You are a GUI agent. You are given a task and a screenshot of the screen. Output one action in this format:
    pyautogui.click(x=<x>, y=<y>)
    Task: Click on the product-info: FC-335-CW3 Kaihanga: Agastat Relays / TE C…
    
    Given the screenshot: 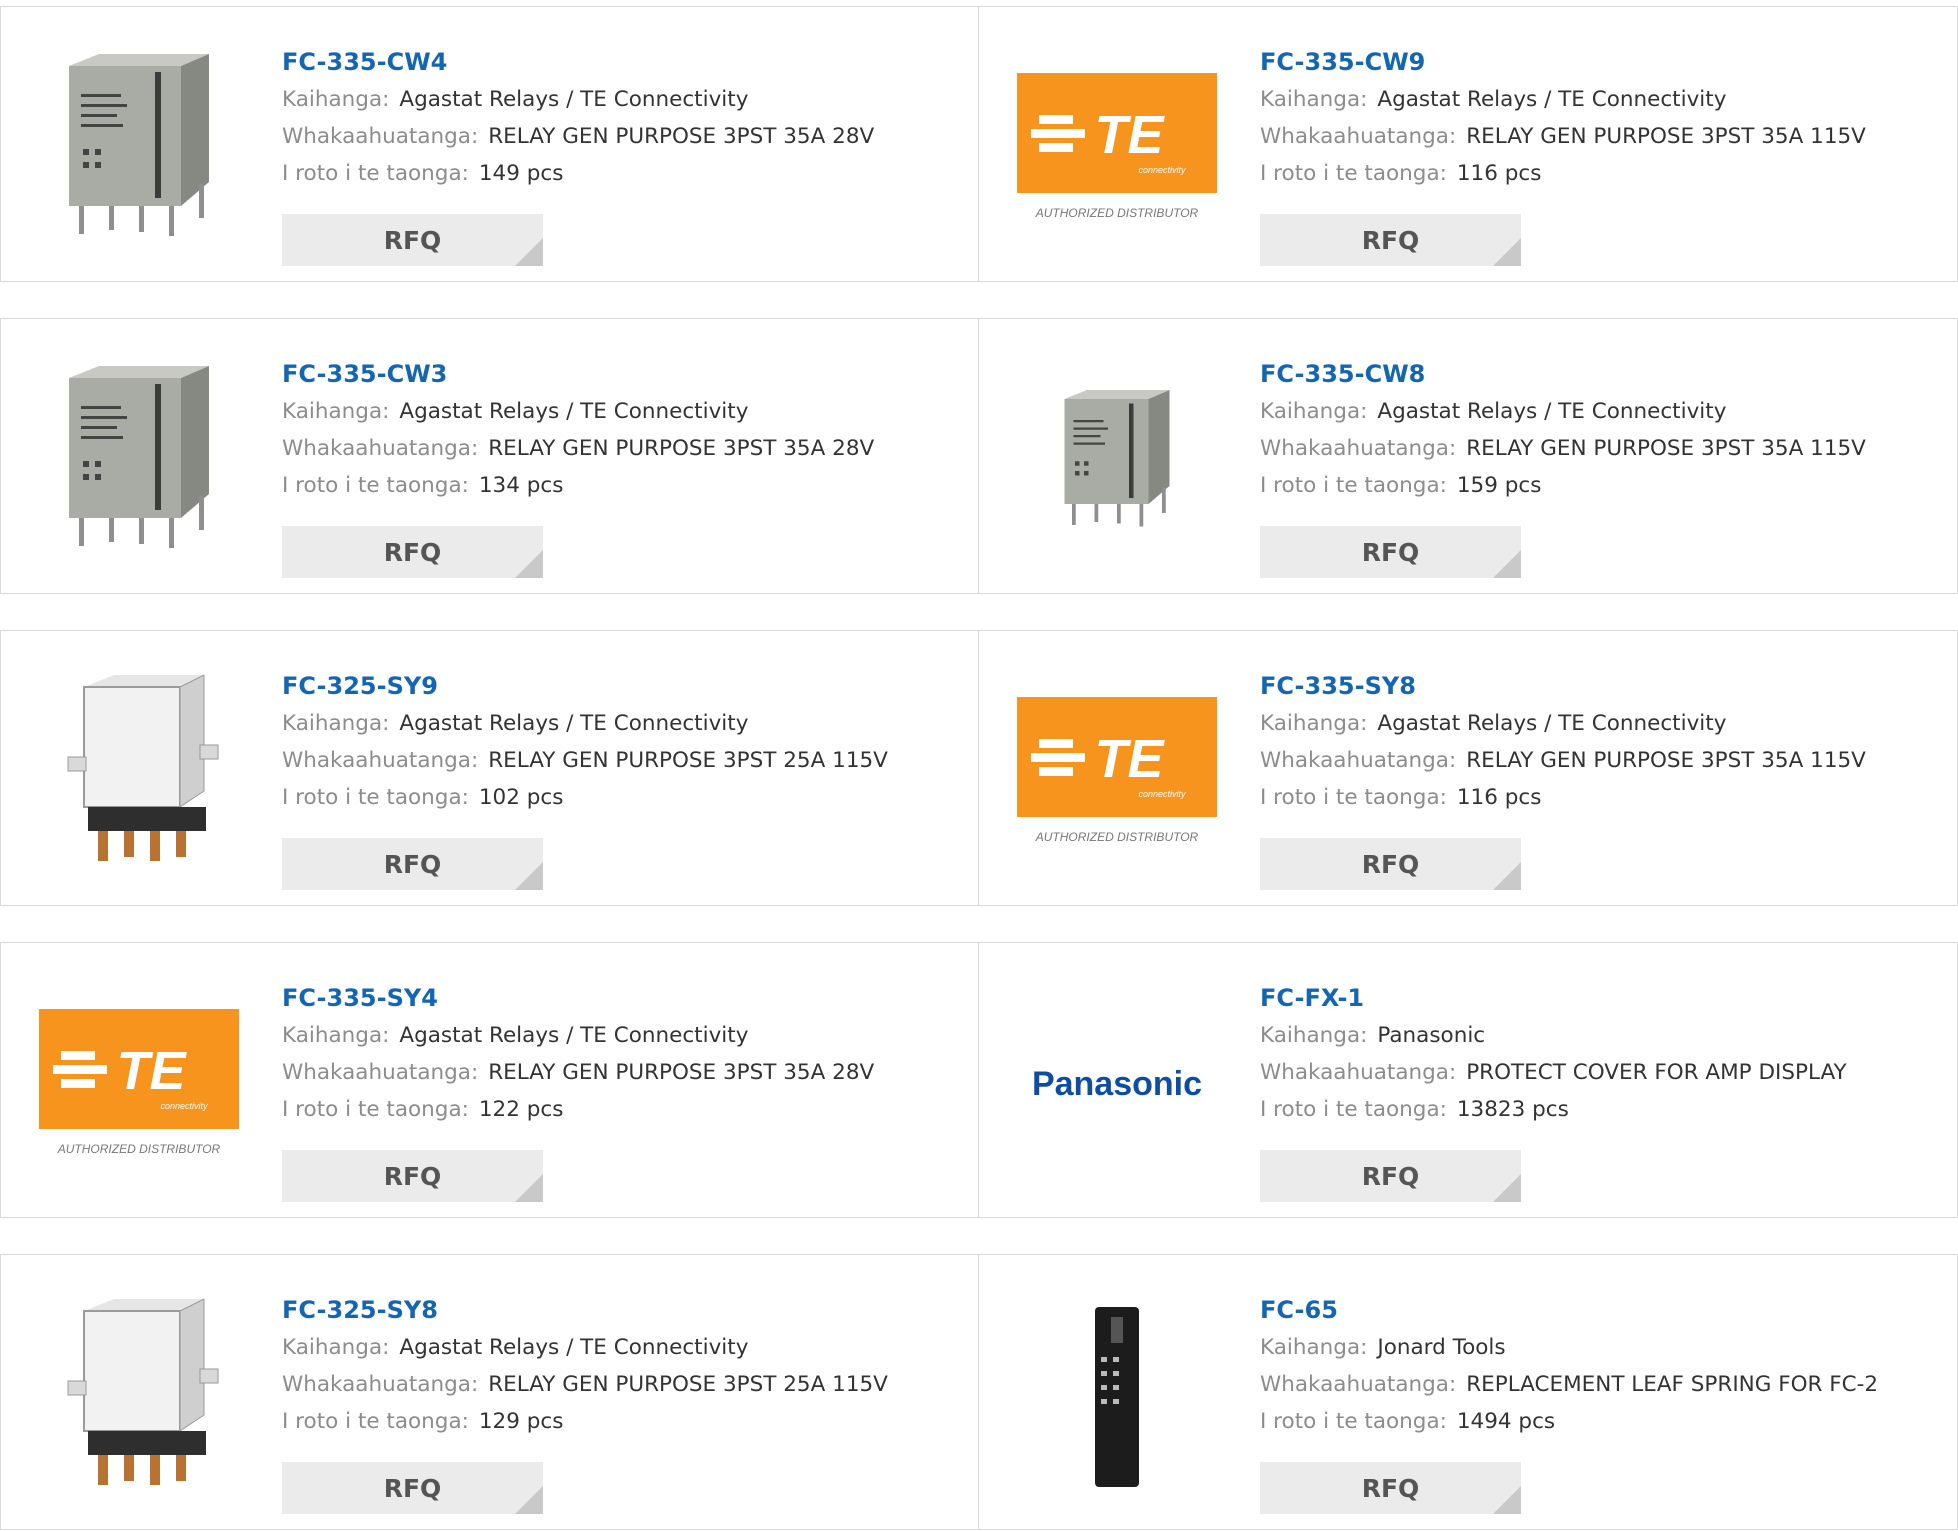 What is the action you would take?
    pyautogui.click(x=620, y=429)
    